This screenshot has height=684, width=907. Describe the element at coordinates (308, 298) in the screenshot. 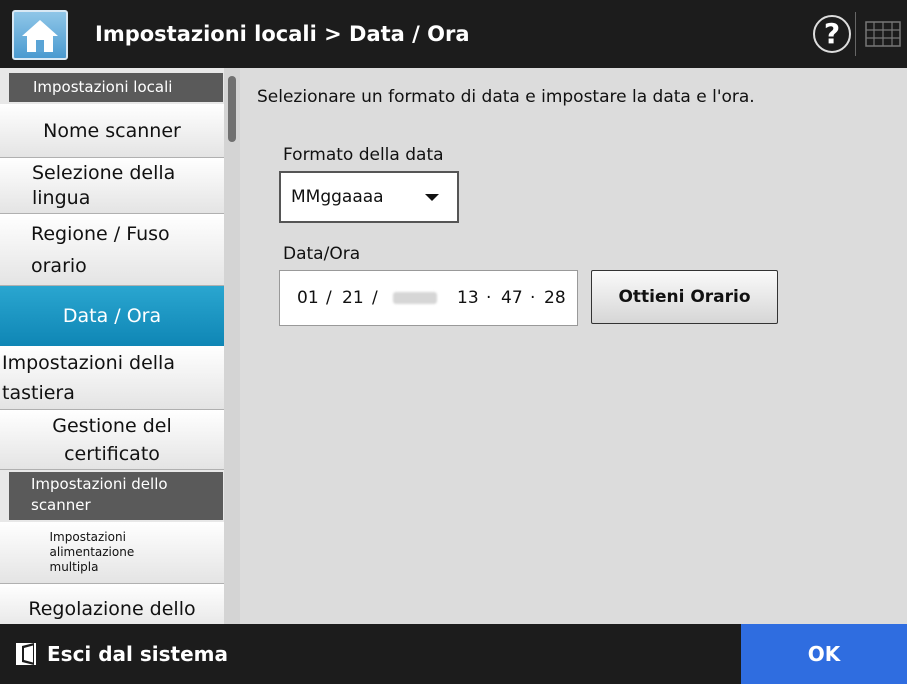

I see `month-field: 01` at that location.